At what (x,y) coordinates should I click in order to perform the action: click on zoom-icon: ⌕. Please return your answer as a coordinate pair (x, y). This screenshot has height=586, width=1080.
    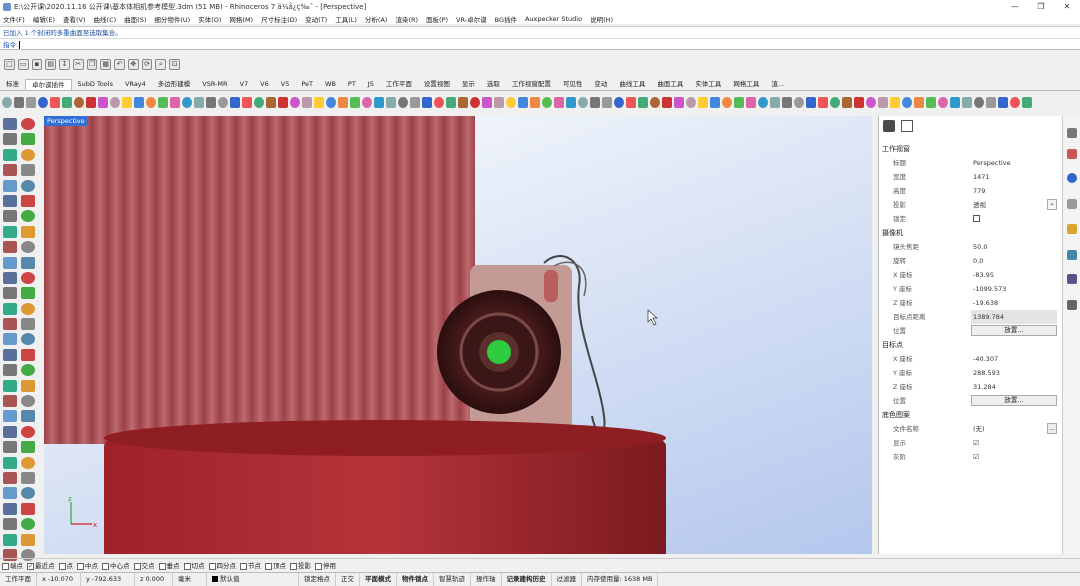
    Looking at the image, I should click on (161, 64).